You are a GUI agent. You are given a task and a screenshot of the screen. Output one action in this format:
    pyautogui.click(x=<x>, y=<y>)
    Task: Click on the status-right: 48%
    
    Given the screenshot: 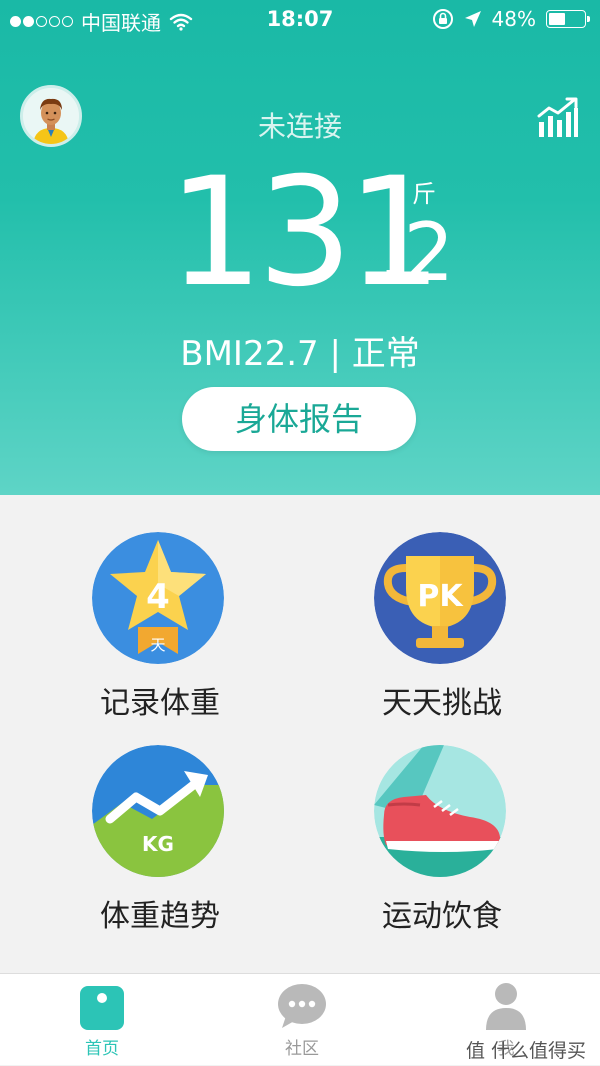 What is the action you would take?
    pyautogui.click(x=511, y=19)
    